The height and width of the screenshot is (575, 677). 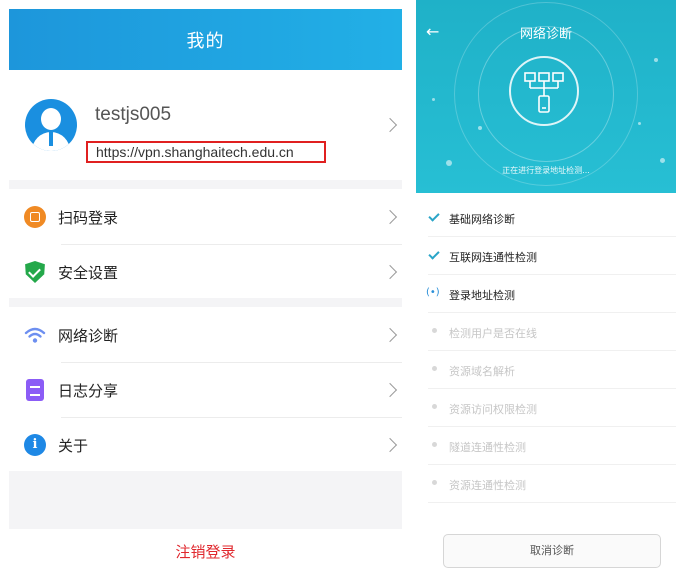 I want to click on info-icon: i, so click(x=35, y=445).